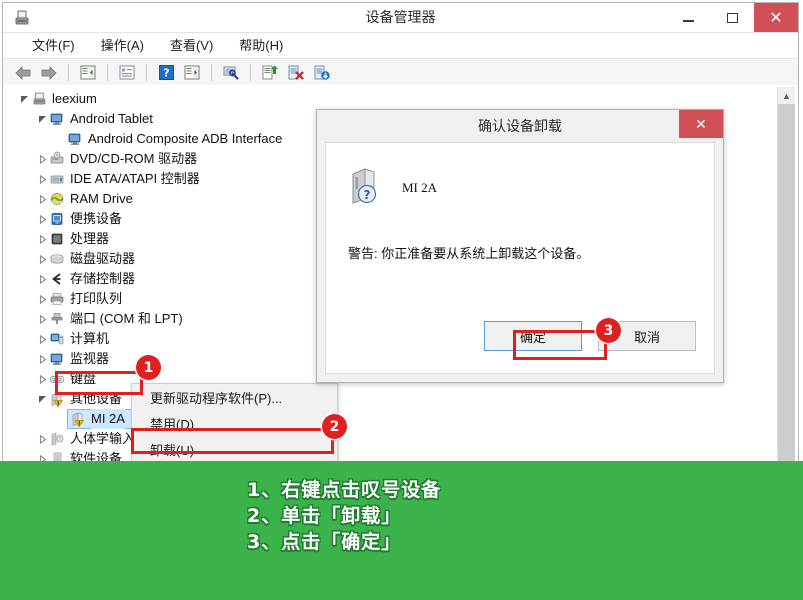 The width and height of the screenshot is (803, 600). I want to click on selected-device: ! MI 2A, so click(99, 419).